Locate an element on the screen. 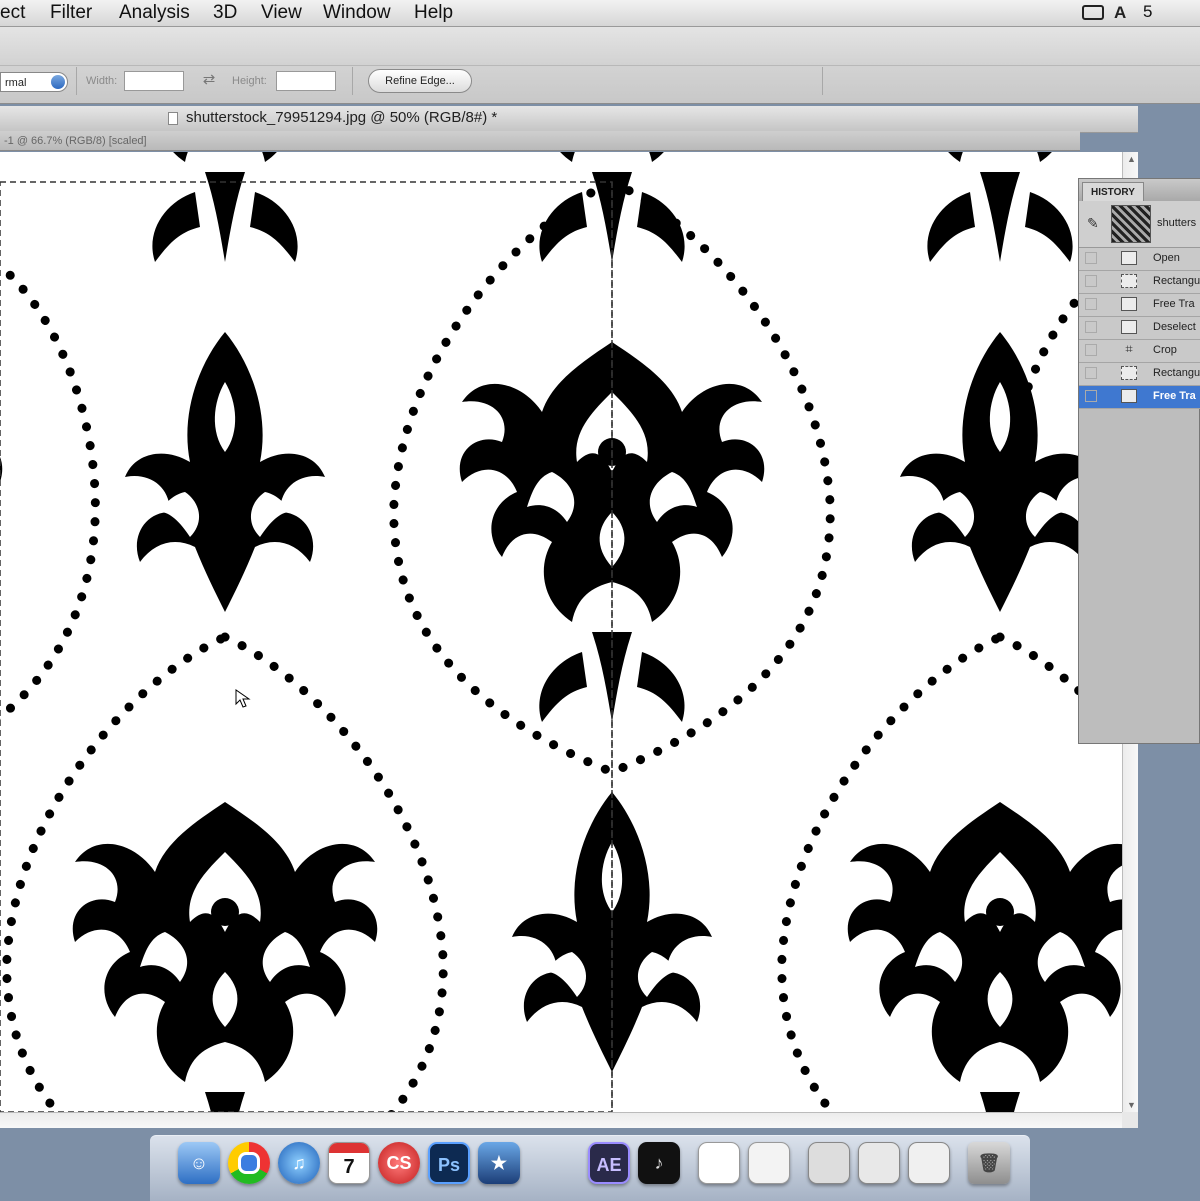  history-step-label: Crop is located at coordinates (1165, 350).